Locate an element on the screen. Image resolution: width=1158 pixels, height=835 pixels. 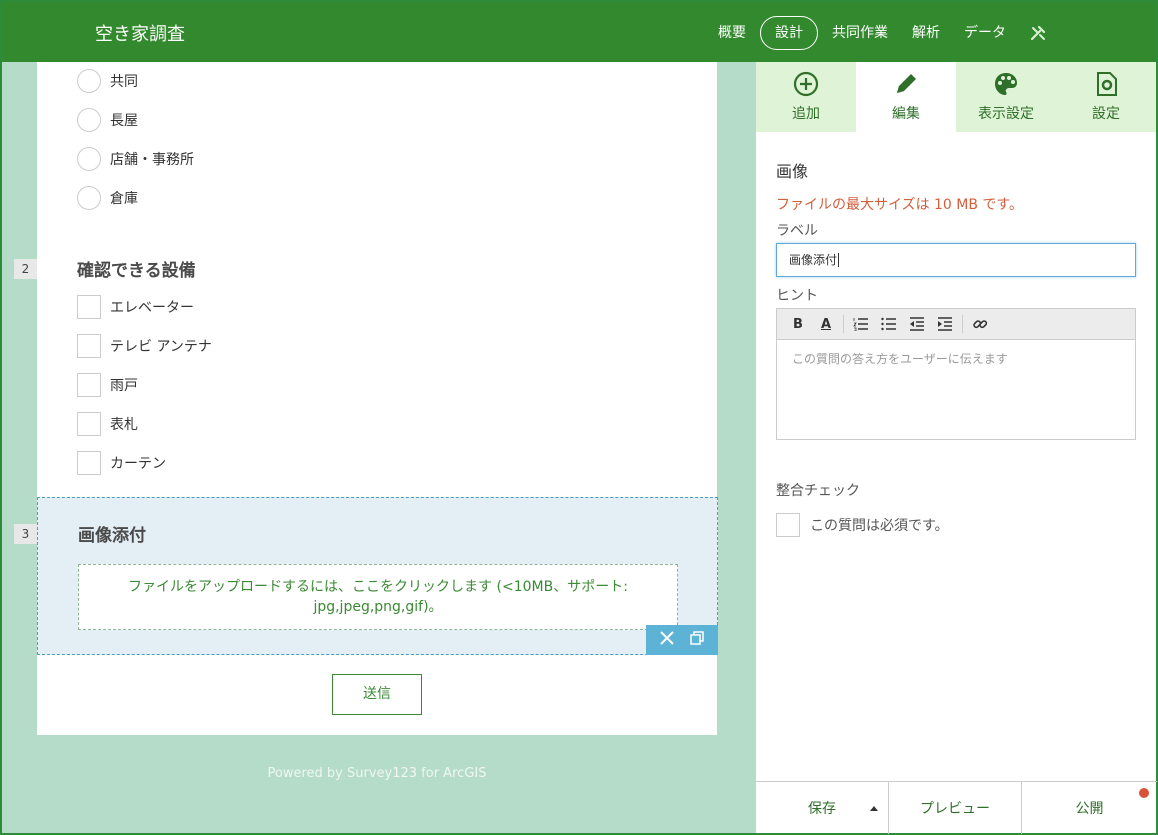
delete-question-icon is located at coordinates (667, 640).